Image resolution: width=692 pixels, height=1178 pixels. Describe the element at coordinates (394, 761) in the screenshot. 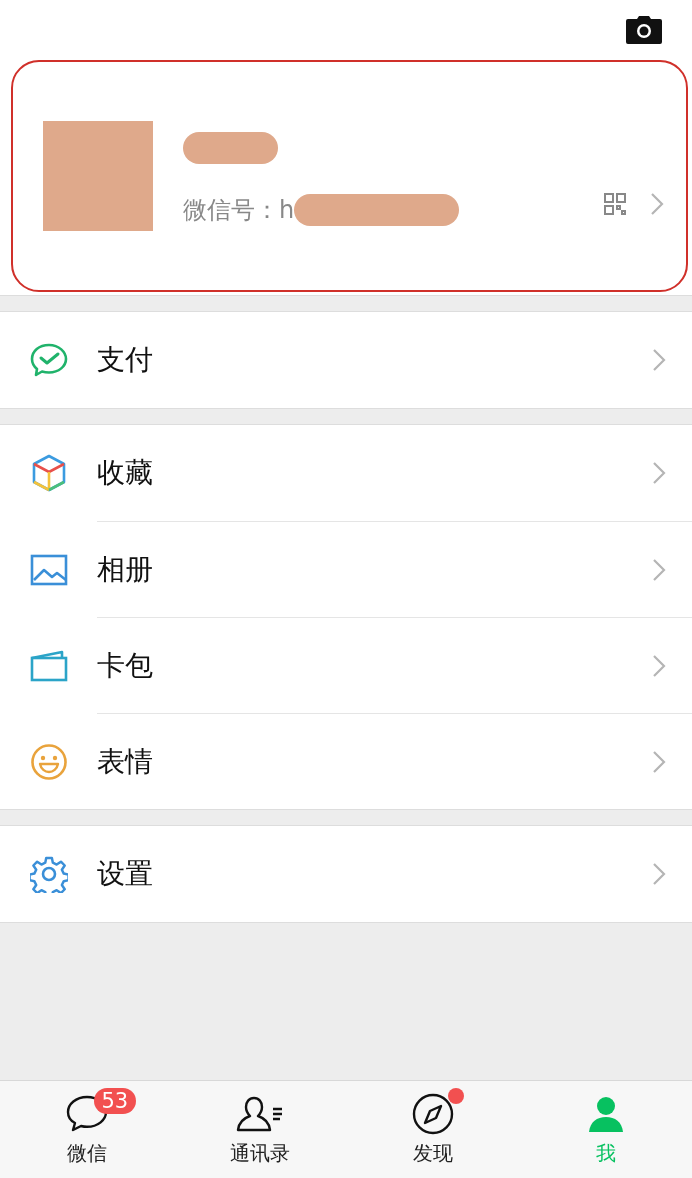

I see `menu-row: 表情` at that location.